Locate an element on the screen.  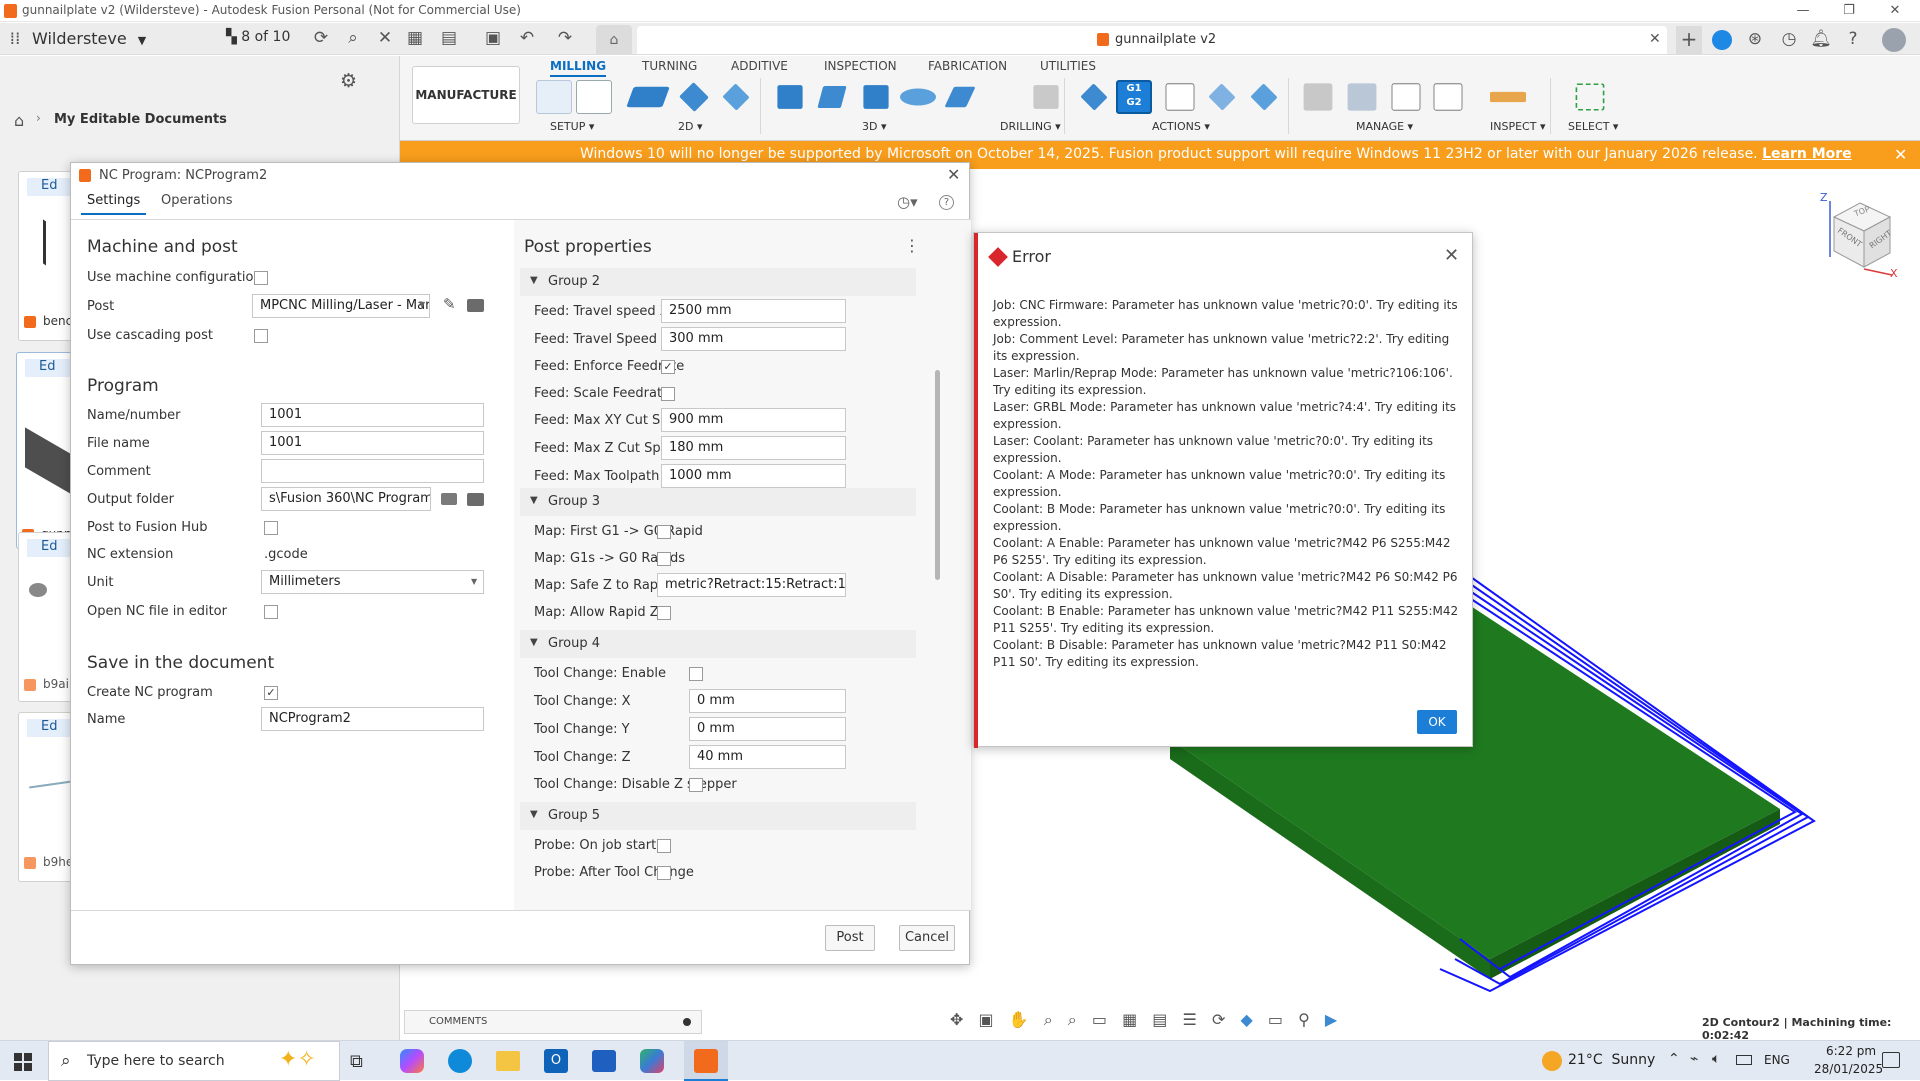
network-icon: ⌁ is located at coordinates (1694, 1059).